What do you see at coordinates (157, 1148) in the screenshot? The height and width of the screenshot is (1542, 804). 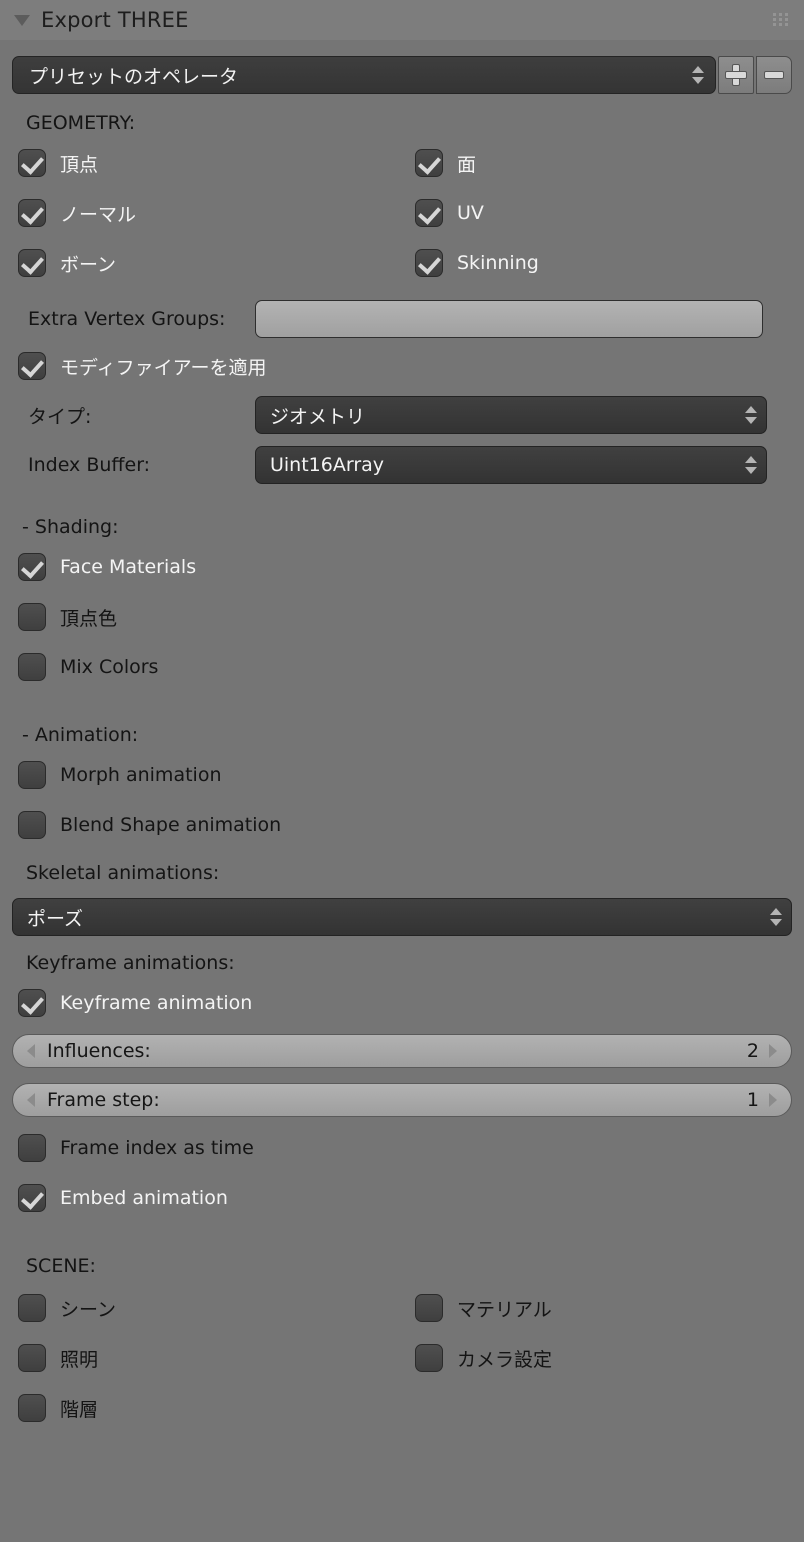 I see `checkbox-label-frame-index-as-time: Frame index as time` at bounding box center [157, 1148].